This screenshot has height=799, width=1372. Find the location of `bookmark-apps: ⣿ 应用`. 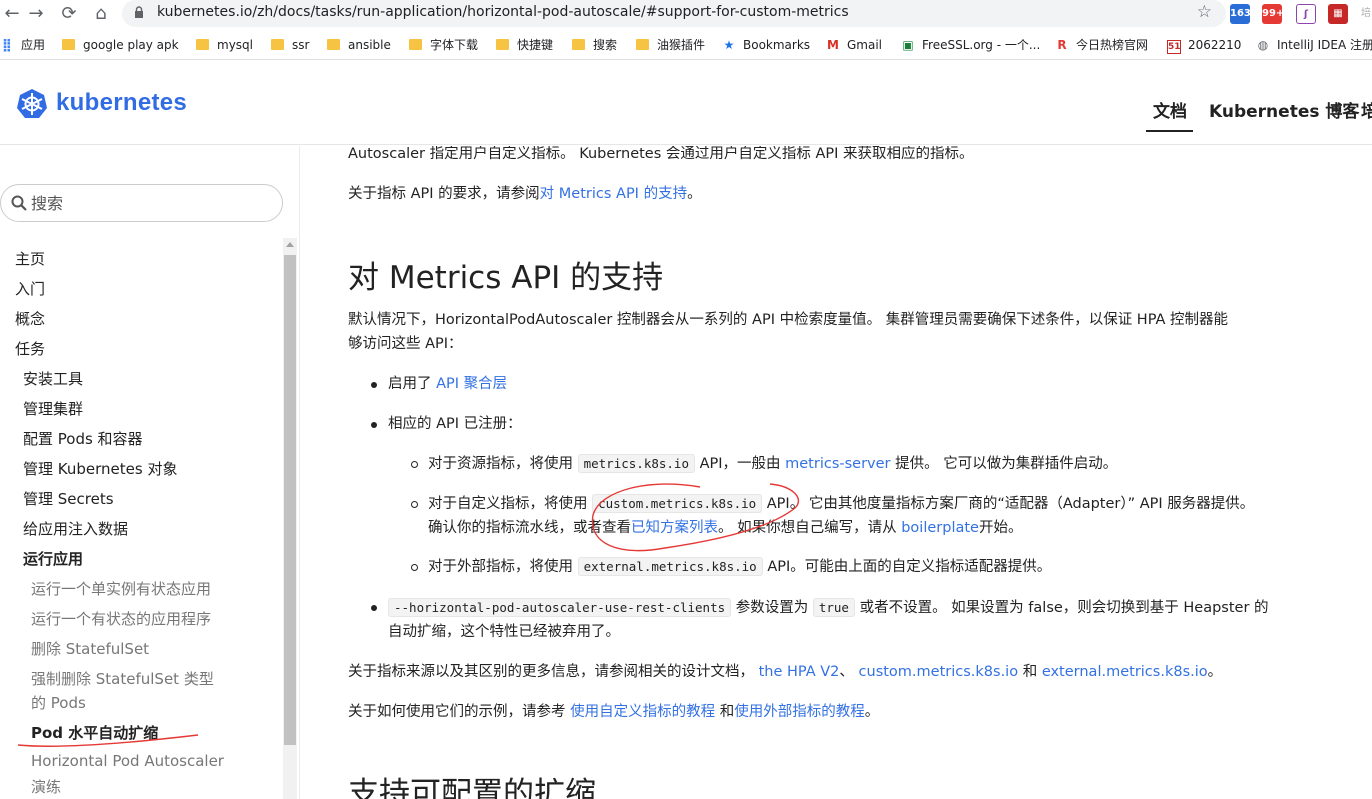

bookmark-apps: ⣿ 应用 is located at coordinates (22, 45).